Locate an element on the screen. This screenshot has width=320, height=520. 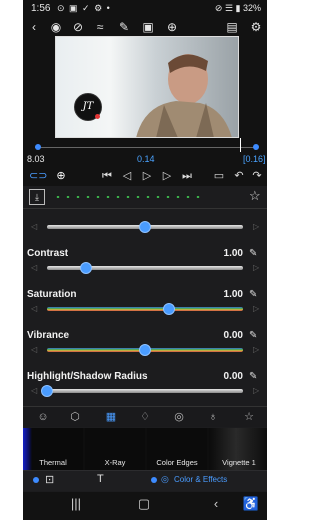
crop-icon: ▣ is located at coordinates (148, 27).